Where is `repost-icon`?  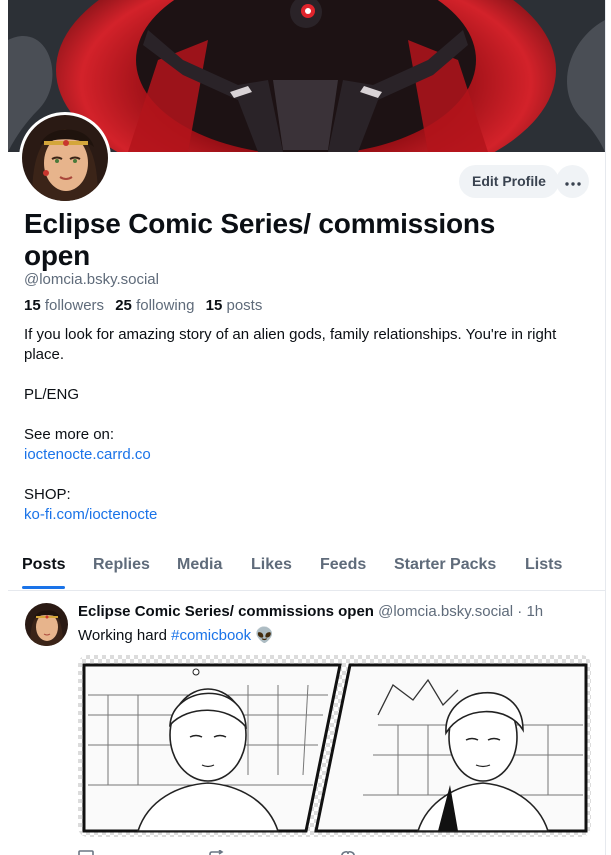 repost-icon is located at coordinates (216, 850).